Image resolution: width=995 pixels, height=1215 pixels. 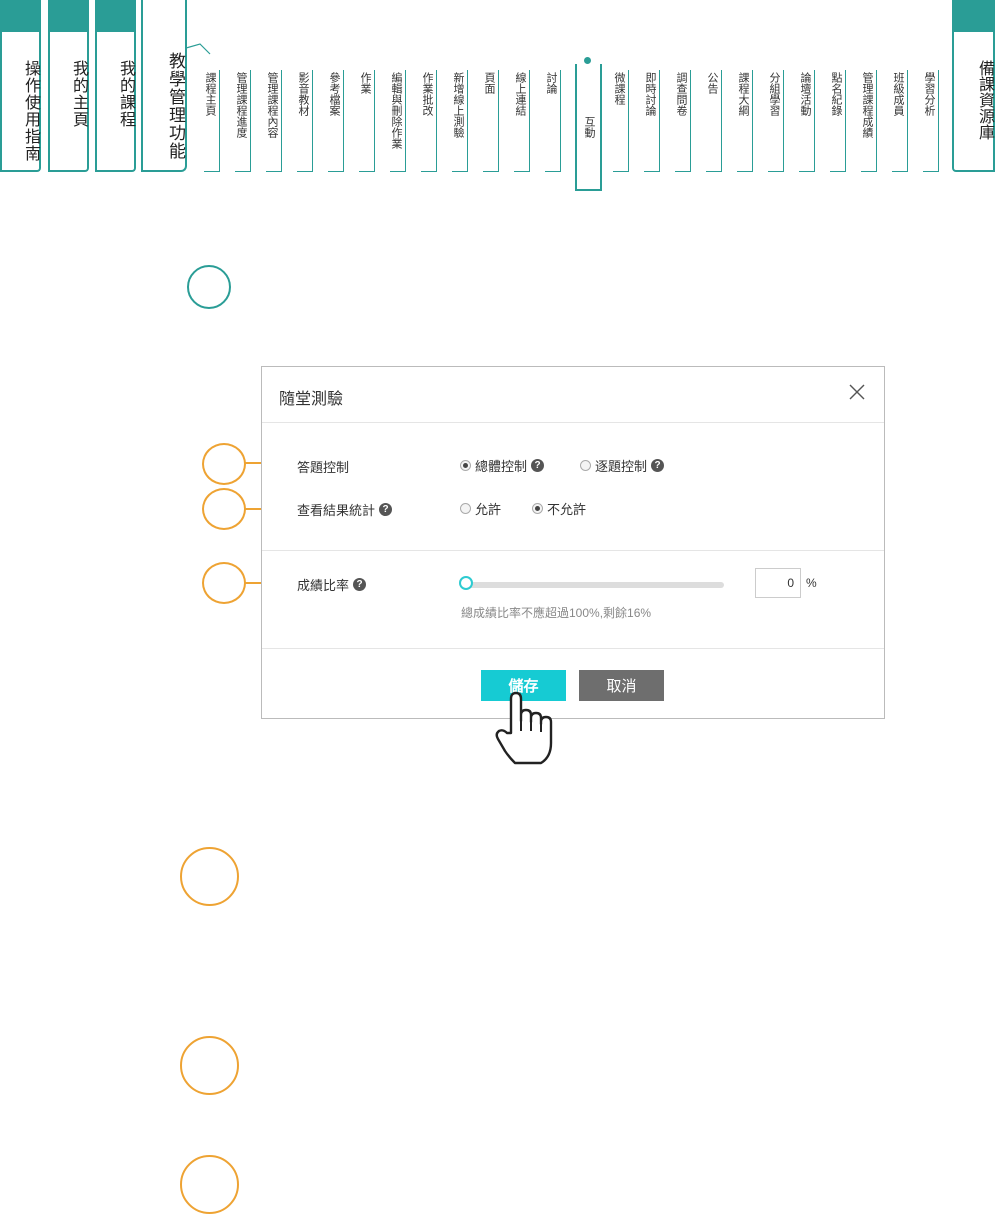 I want to click on subtab-item: 點名紀錄, so click(x=838, y=121).